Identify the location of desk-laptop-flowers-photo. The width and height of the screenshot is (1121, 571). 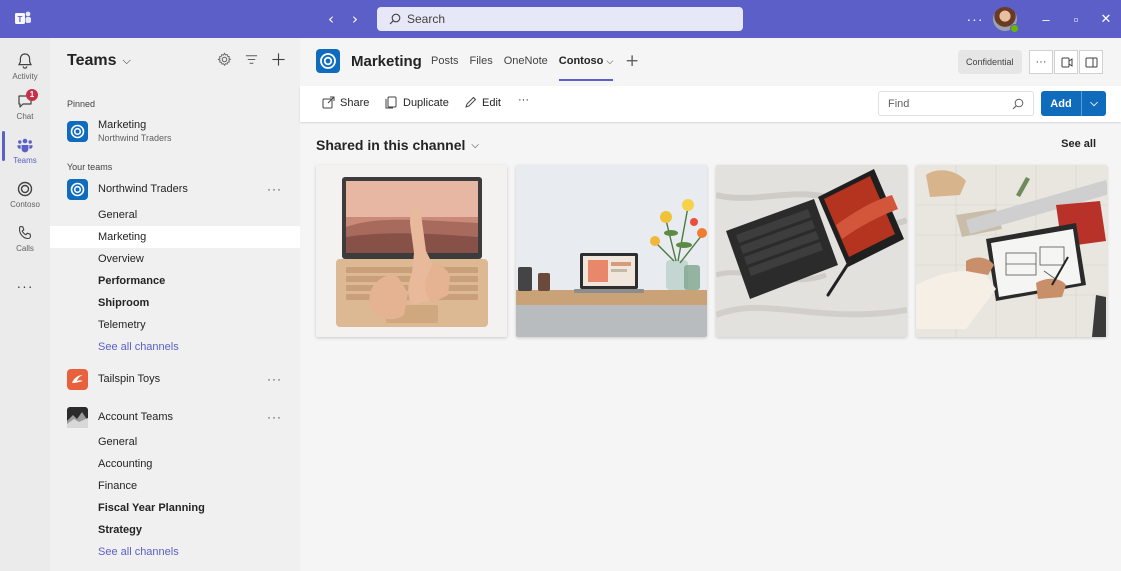
(611, 251).